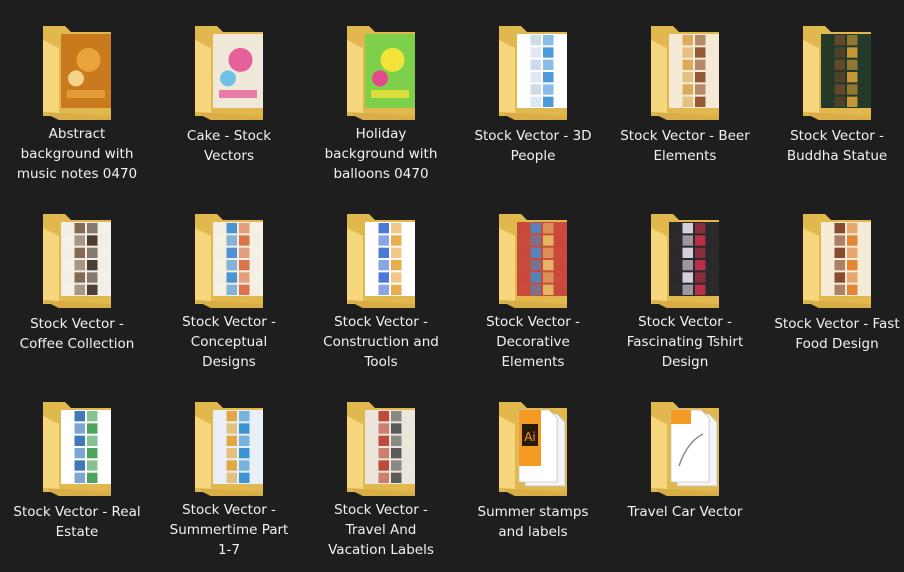  Describe the element at coordinates (381, 342) in the screenshot. I see `folder-label: Stock Vector - Construction and Tools` at that location.